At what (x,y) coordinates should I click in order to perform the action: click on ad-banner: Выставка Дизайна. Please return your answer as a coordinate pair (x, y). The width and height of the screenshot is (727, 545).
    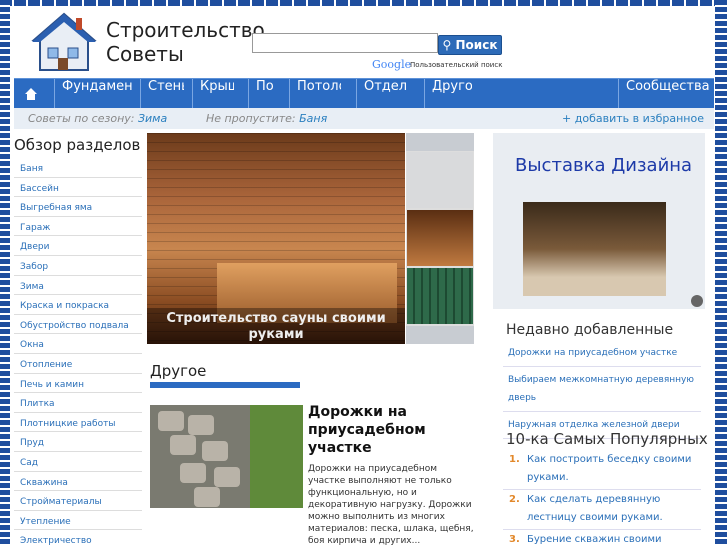
    Looking at the image, I should click on (599, 221).